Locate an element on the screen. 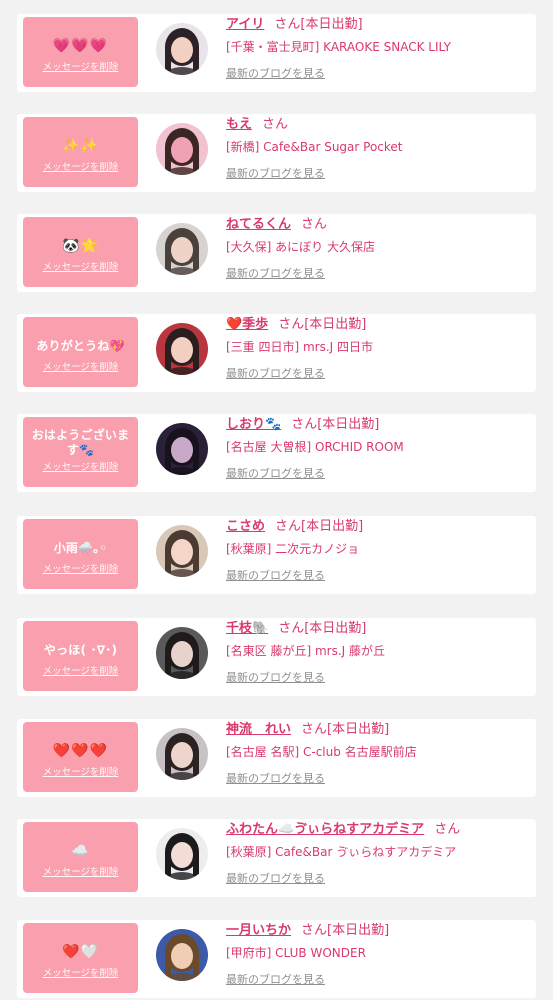 This screenshot has width=553, height=1000. message-box: 🐼🌟 メッセージを削除 is located at coordinates (80, 252).